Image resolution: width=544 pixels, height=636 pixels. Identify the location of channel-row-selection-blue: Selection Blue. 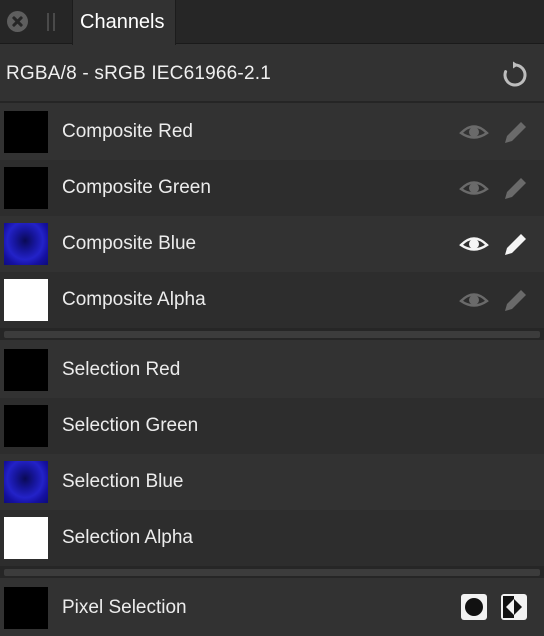
(272, 482).